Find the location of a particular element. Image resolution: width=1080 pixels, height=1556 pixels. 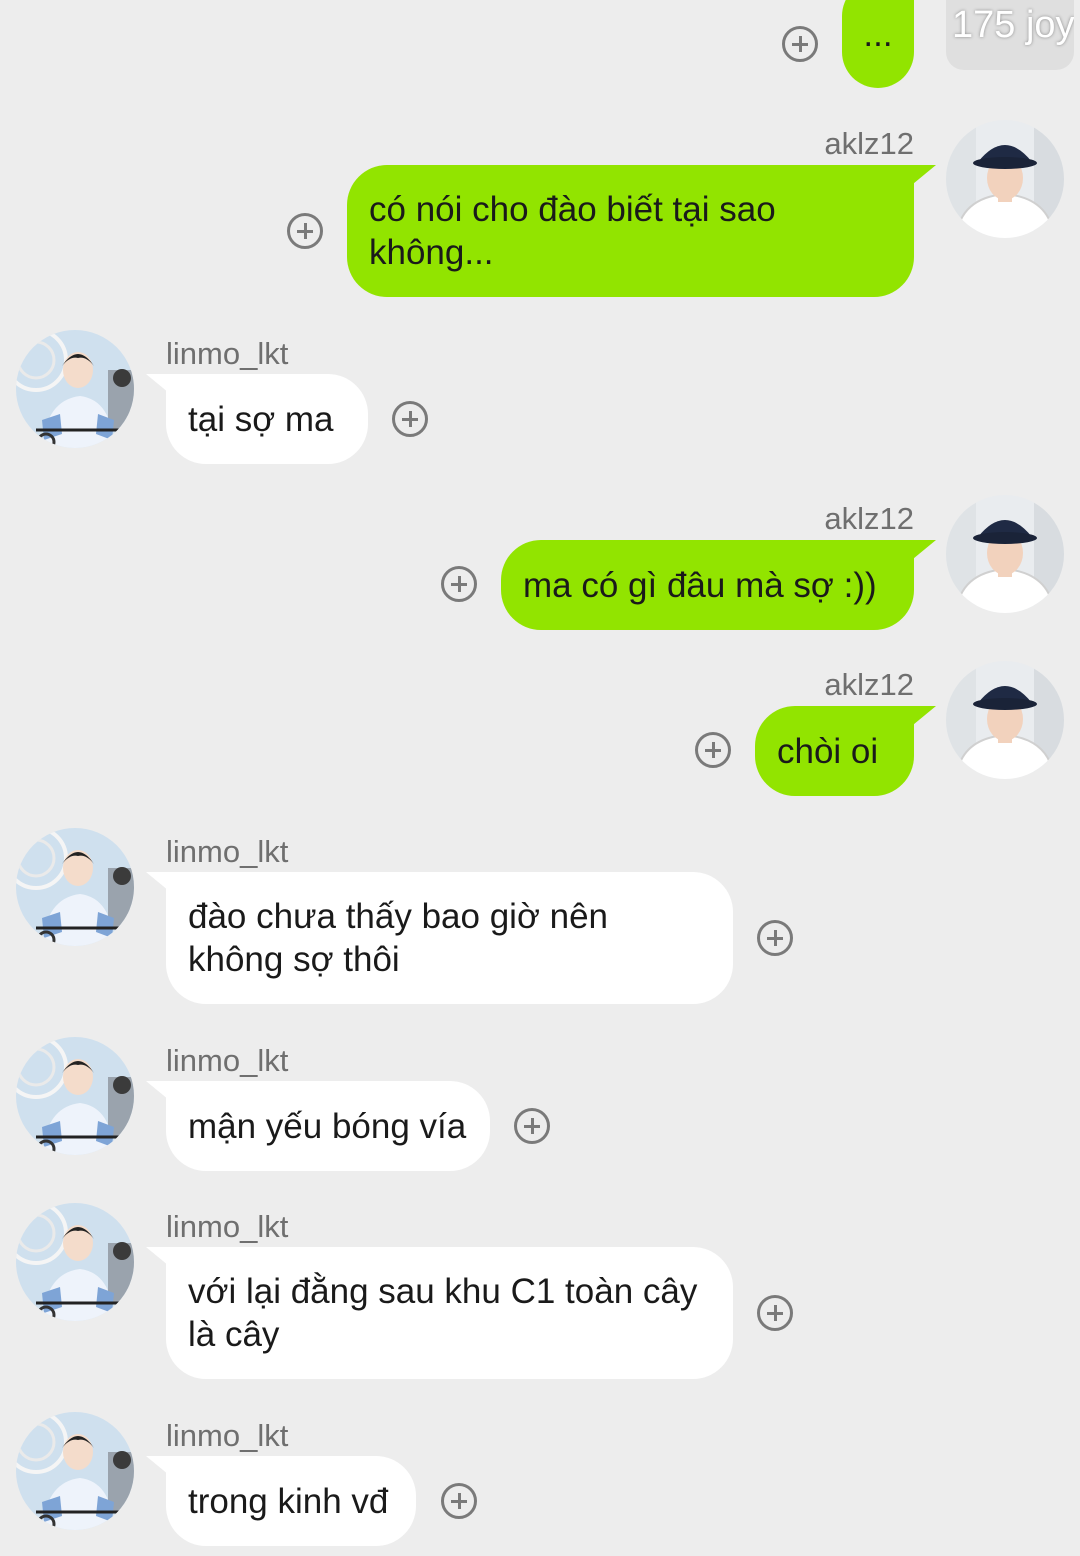

message-text: với lại đằng sau khu C1 toàn cây là cây is located at coordinates (443, 1313).